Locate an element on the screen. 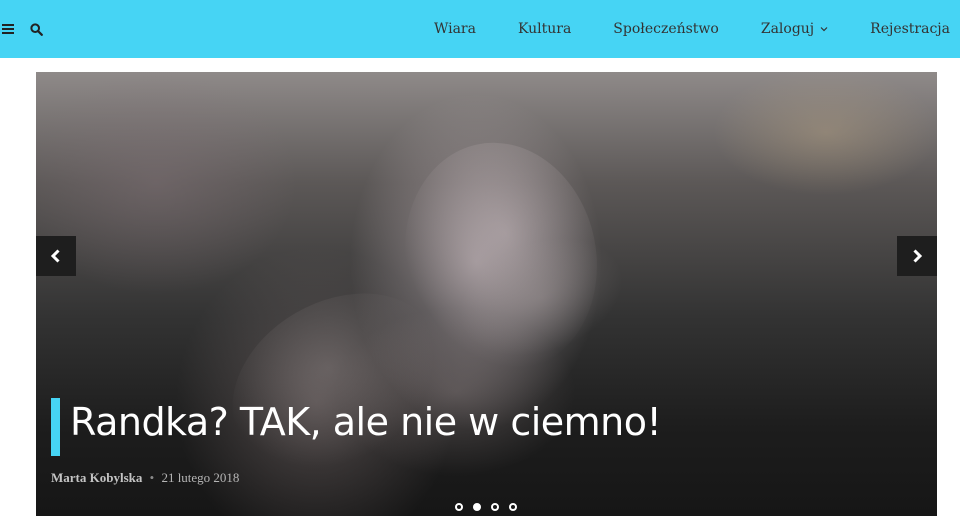  nav-item-label: Rejestracja is located at coordinates (910, 29).